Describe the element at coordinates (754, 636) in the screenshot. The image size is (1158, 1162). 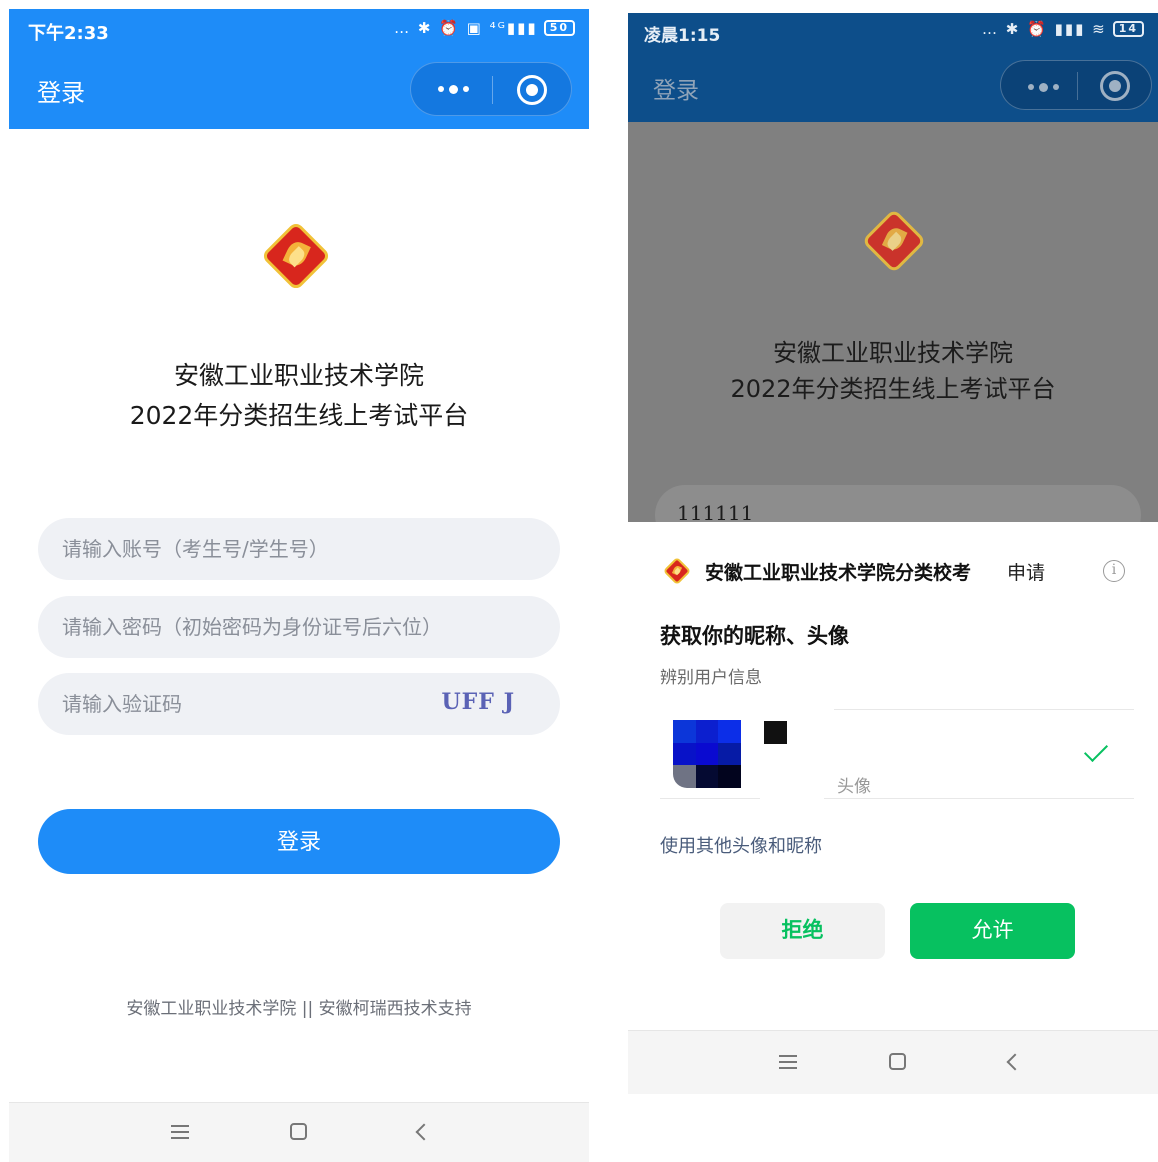
I see `permission-heading: 获取你的昵称、头像` at that location.